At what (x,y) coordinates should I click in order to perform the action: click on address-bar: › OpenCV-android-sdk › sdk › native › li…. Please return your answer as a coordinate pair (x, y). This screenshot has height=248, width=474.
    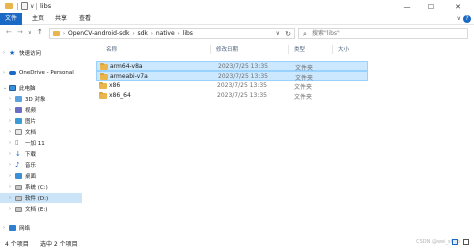
    Looking at the image, I should click on (172, 33).